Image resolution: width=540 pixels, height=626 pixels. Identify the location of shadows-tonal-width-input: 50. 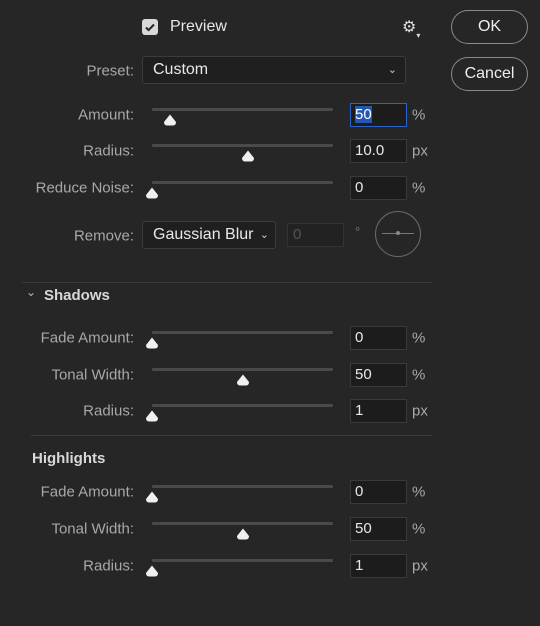
(378, 375).